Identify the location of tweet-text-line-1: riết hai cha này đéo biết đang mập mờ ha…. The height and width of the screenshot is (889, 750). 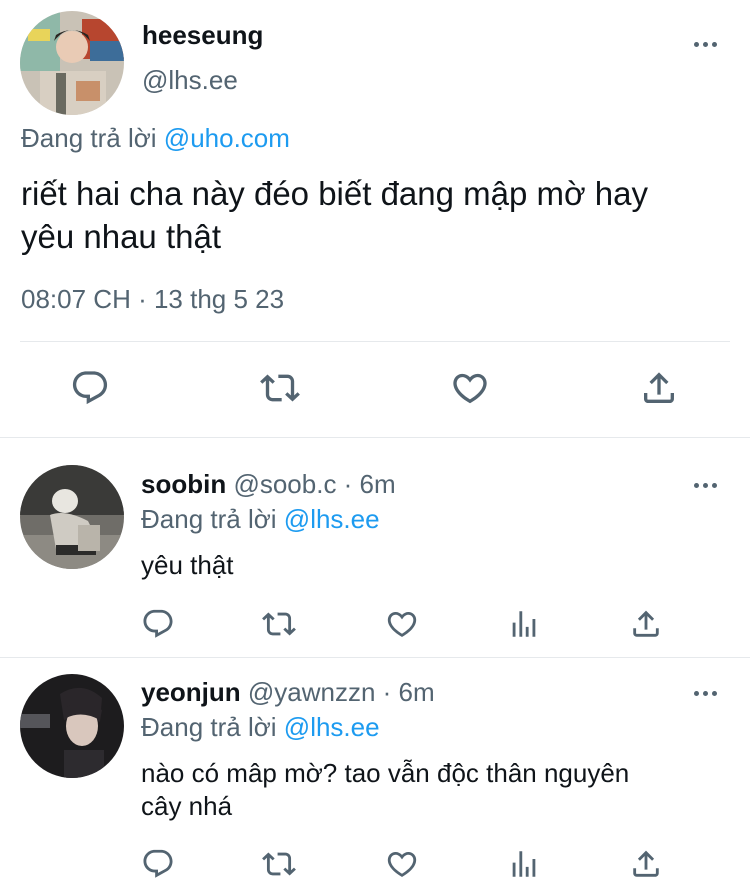
(335, 193).